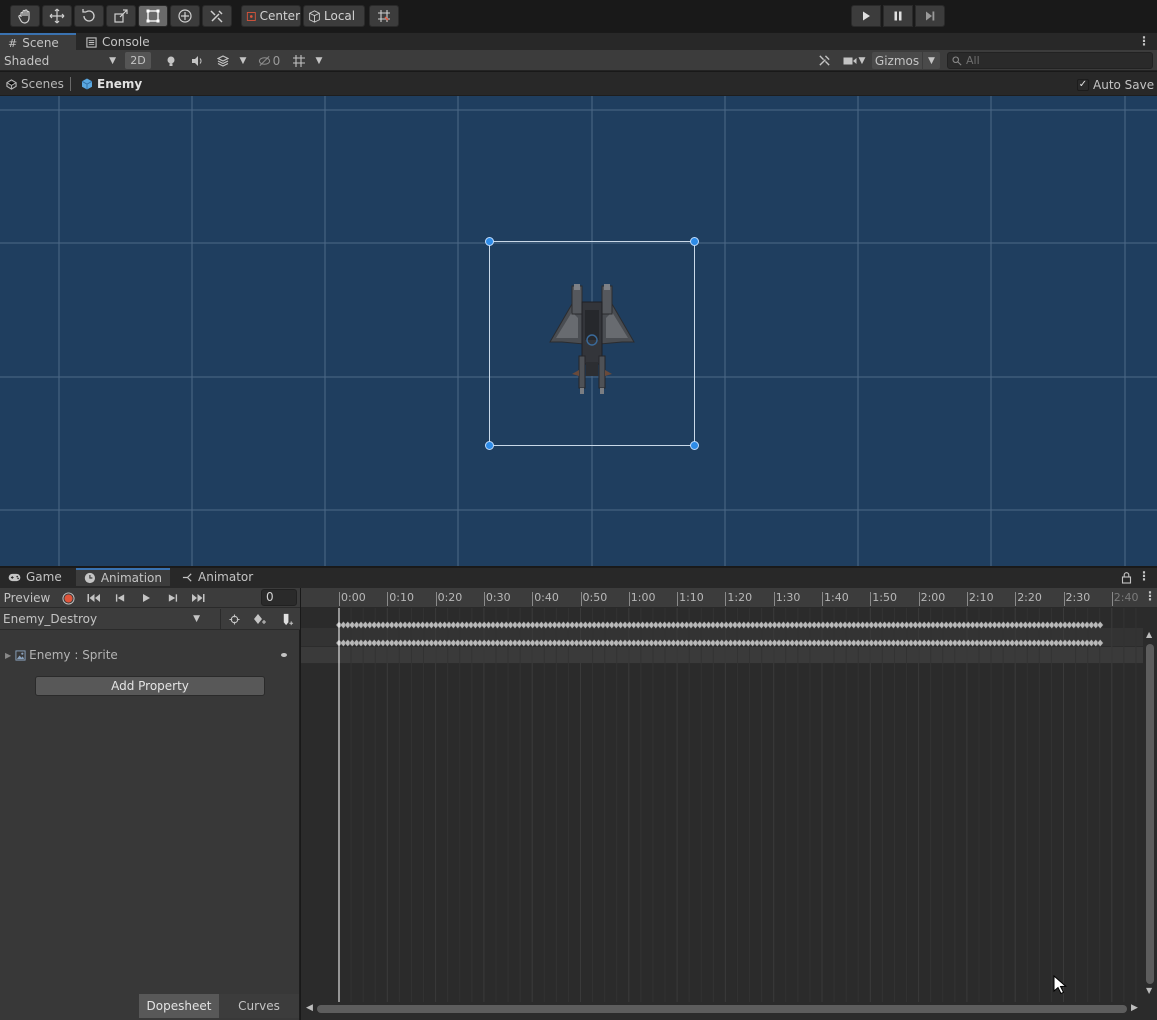  I want to click on hidden-objects-count: 0, so click(276, 60).